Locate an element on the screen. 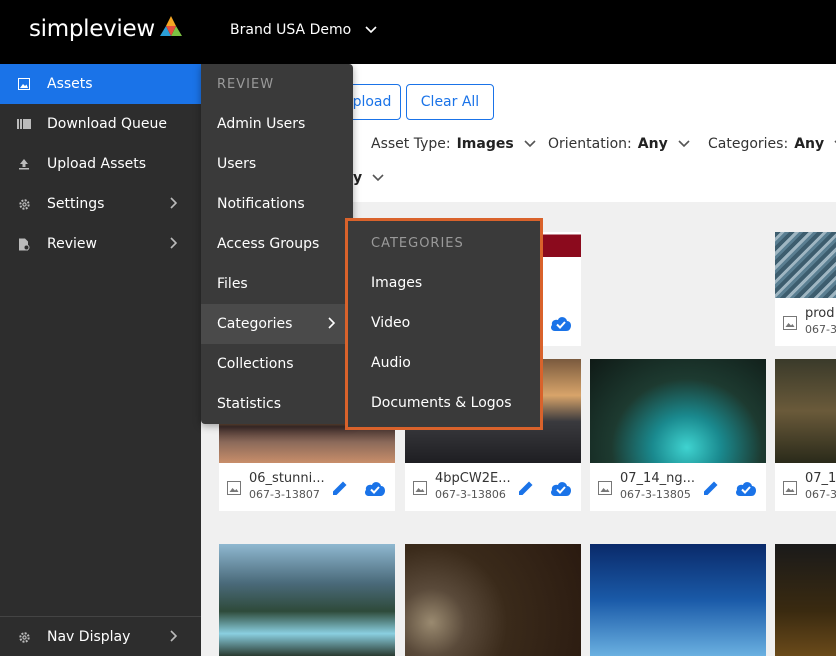 The image size is (836, 656). menu-item-label: Admin Users is located at coordinates (261, 124).